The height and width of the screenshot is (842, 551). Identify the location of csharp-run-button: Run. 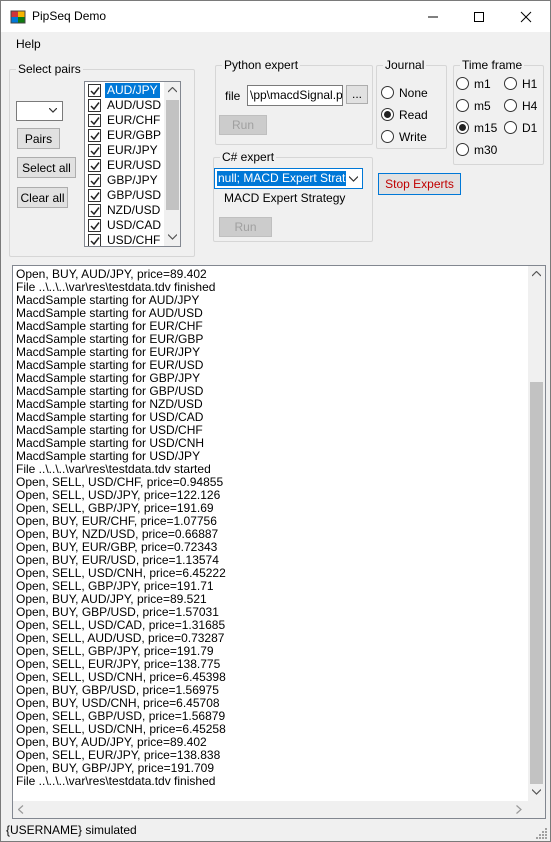
(245, 227).